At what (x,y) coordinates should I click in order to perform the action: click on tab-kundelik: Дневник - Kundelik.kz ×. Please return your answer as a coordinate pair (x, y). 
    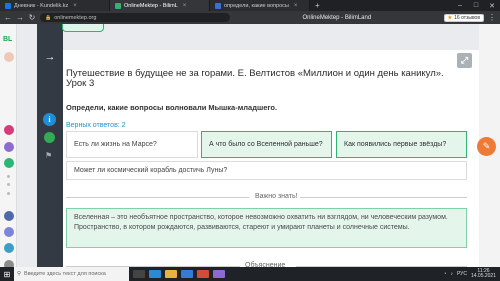
    Looking at the image, I should click on (55, 5).